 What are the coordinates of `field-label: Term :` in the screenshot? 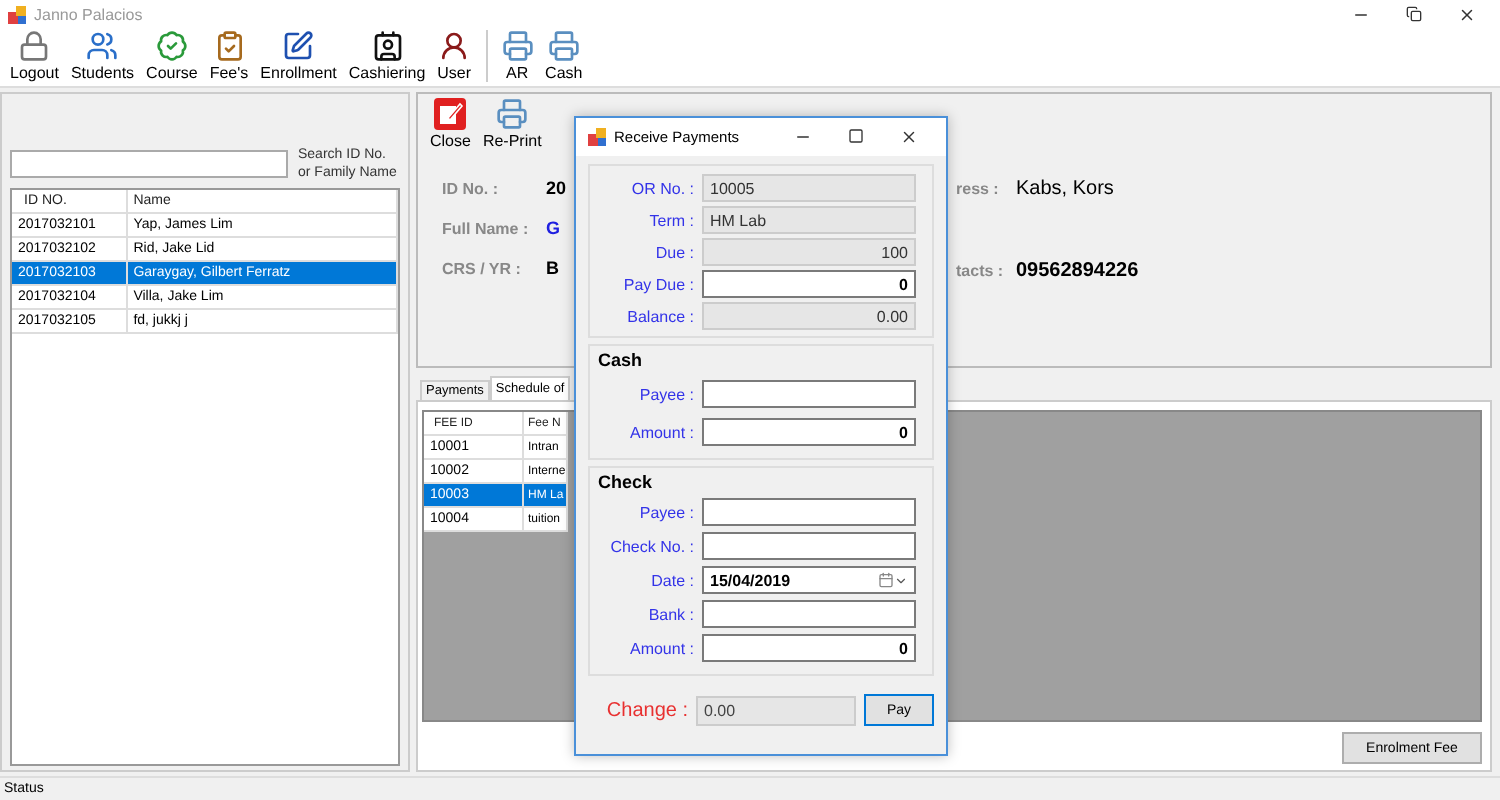 It's located at (670, 220).